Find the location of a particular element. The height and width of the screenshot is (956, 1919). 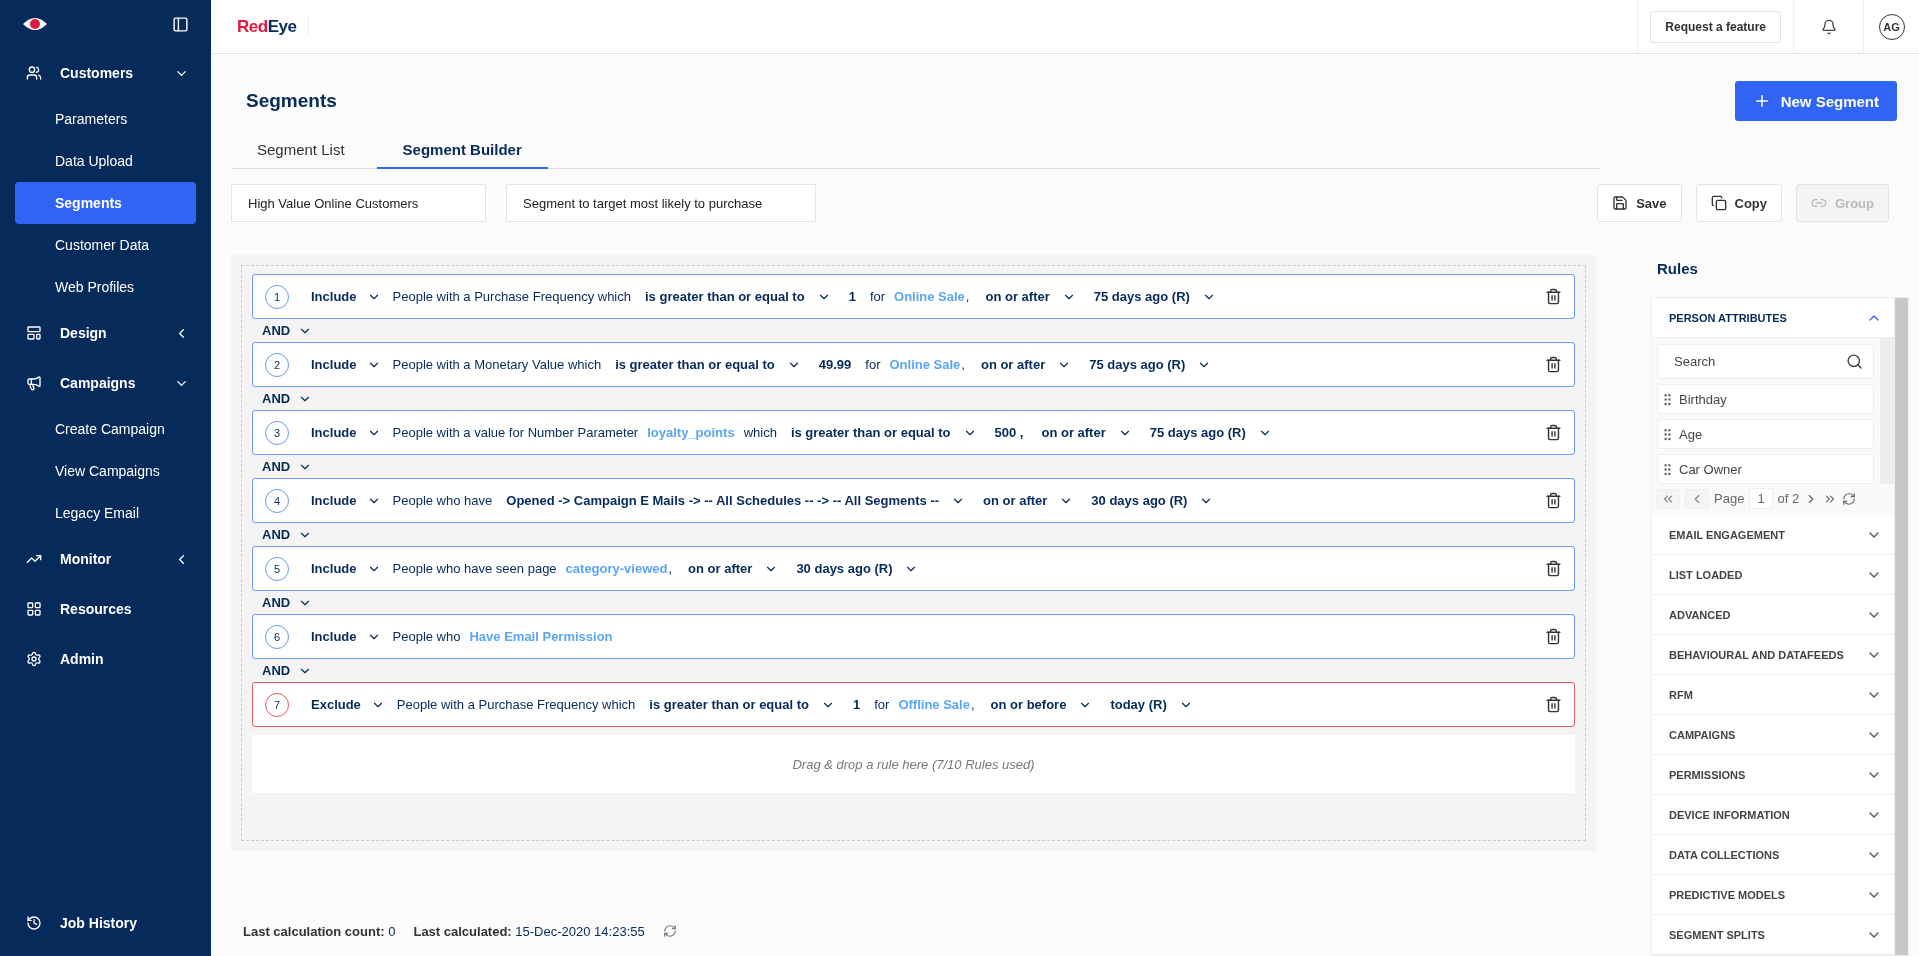

search-field: Search is located at coordinates (1765, 361).